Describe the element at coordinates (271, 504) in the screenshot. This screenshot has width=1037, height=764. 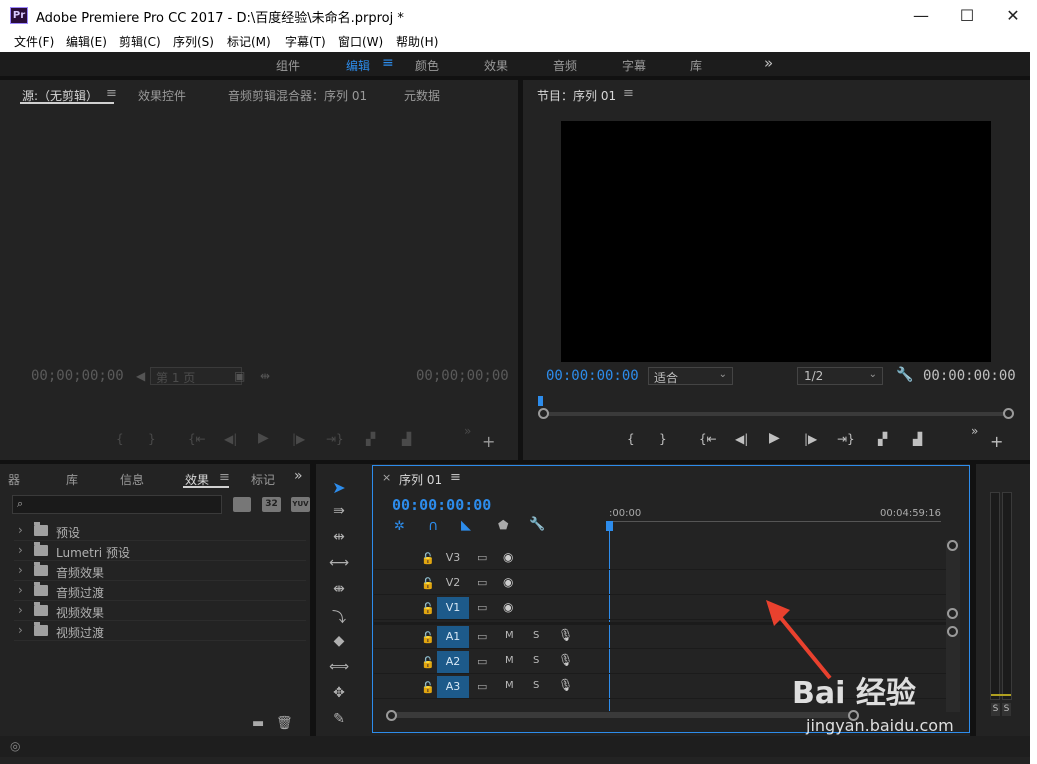
I see `32bit-effects-icon: 32` at that location.